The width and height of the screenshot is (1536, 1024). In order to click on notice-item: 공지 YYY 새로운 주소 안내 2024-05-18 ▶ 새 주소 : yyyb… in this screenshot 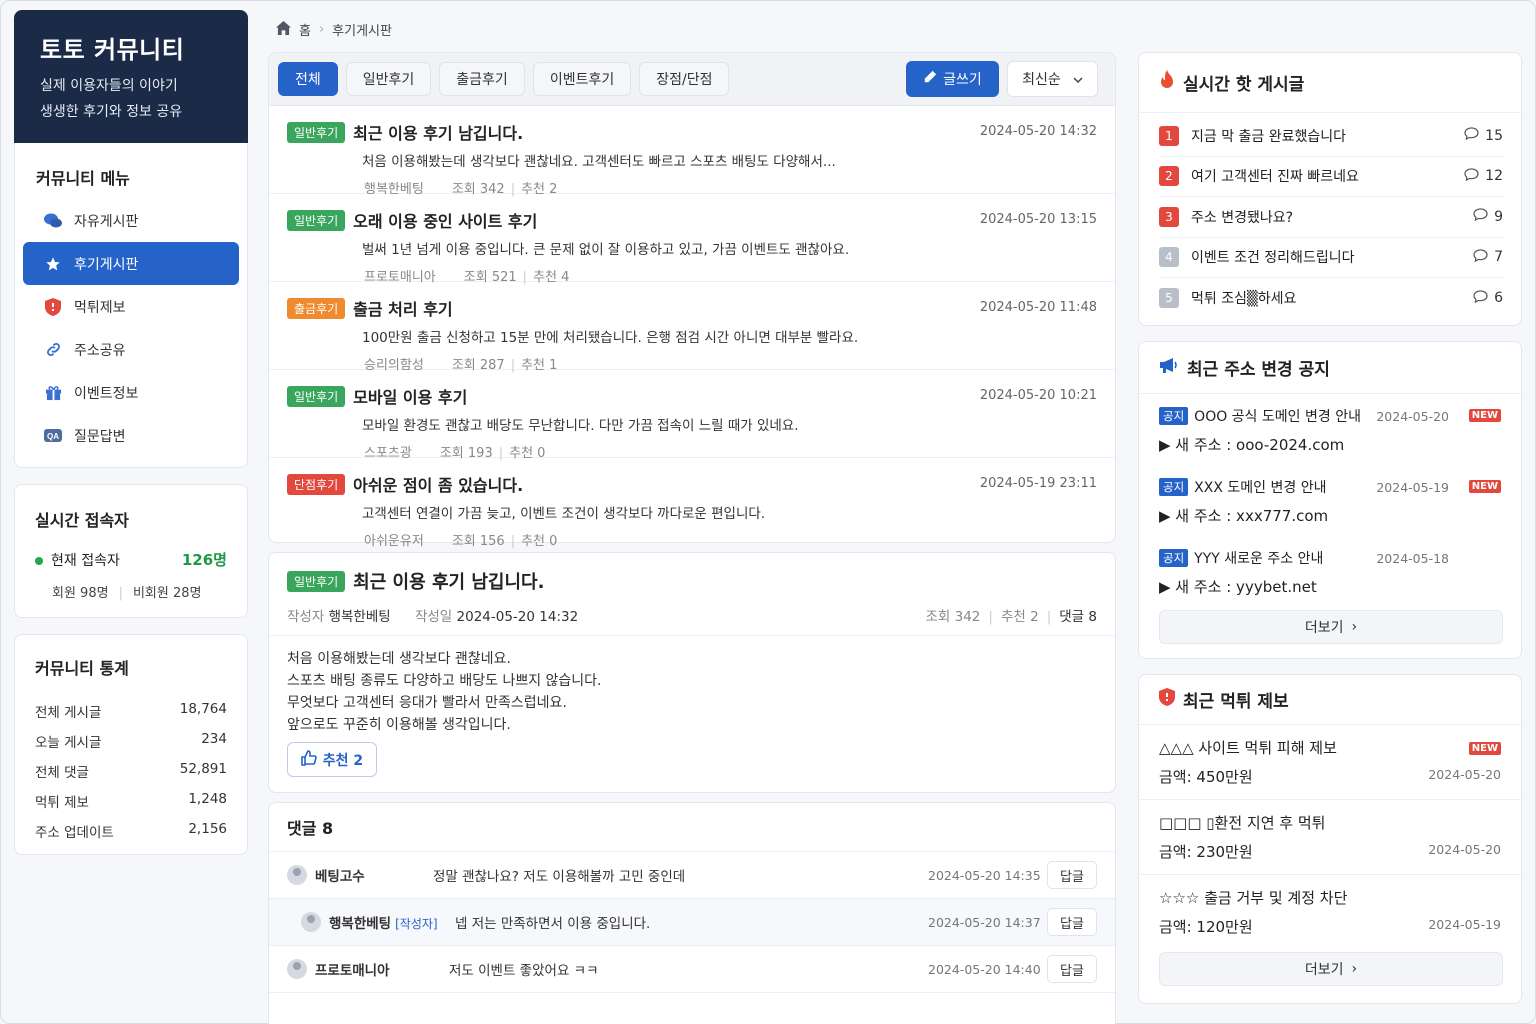, I will do `click(1330, 571)`.